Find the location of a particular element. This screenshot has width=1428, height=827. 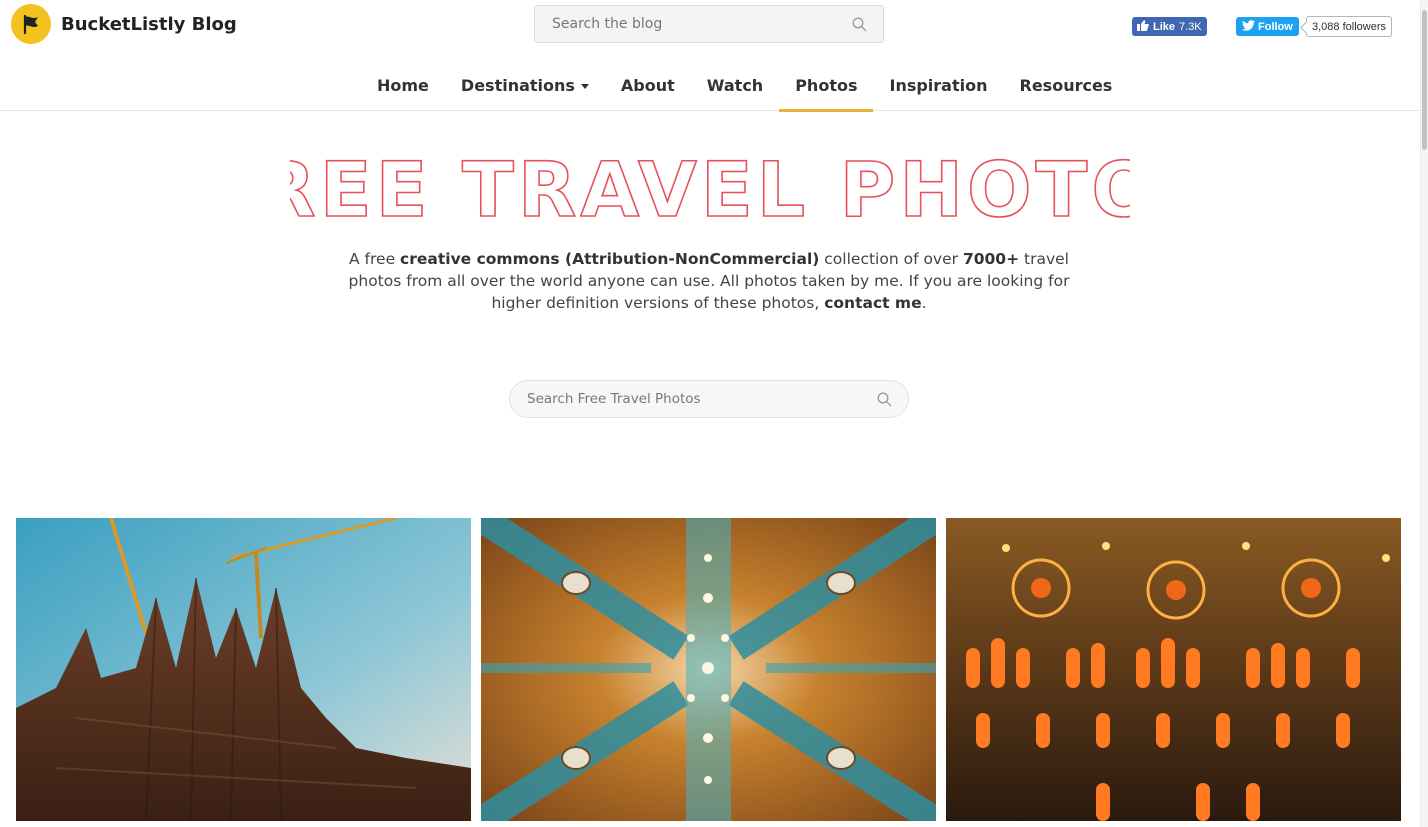

intro-text: A free is located at coordinates (375, 259).